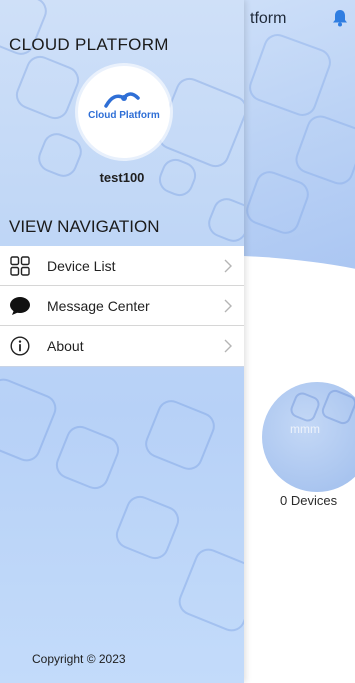  Describe the element at coordinates (81, 265) in the screenshot. I see `nav-item-label: Device List` at that location.